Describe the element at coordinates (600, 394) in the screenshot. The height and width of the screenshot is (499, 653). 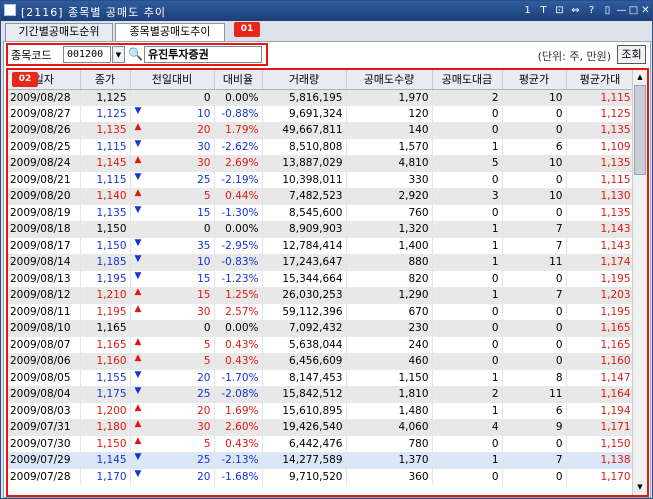
I see `avg-price-band-cell: 1,164` at that location.